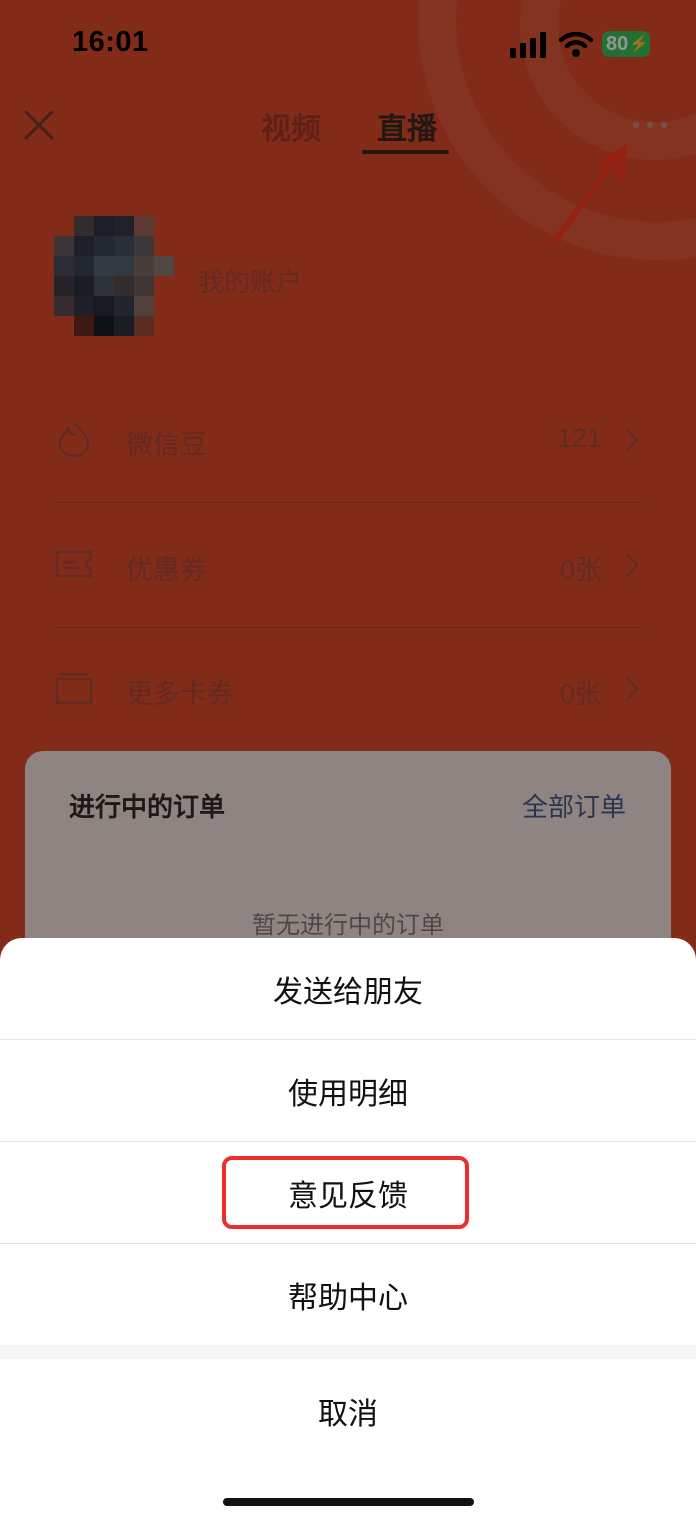 This screenshot has width=696, height=1517. I want to click on cancel-button: 取消, so click(348, 1411).